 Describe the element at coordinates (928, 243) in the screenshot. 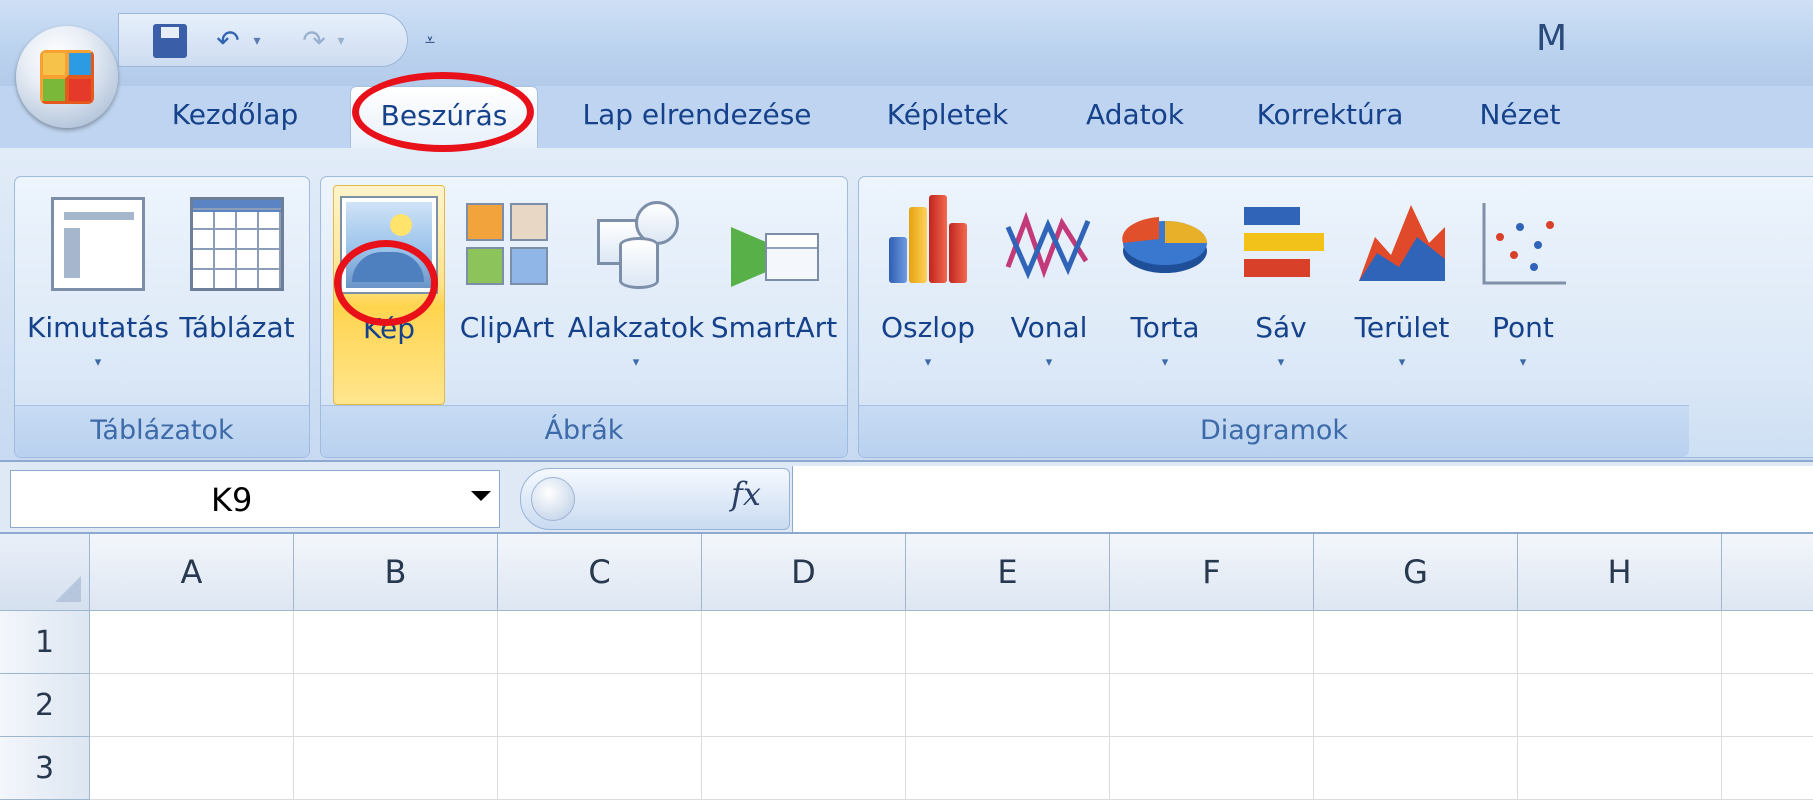

I see `column-chart-icon` at that location.